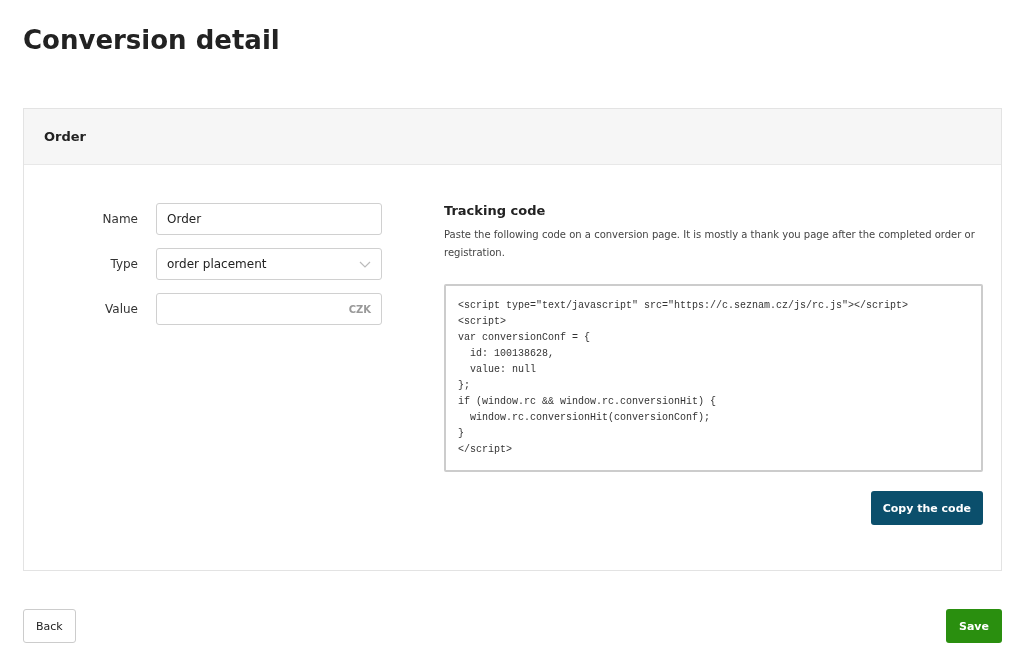 The image size is (1024, 655). Describe the element at coordinates (464, 386) in the screenshot. I see `code-line: };` at that location.